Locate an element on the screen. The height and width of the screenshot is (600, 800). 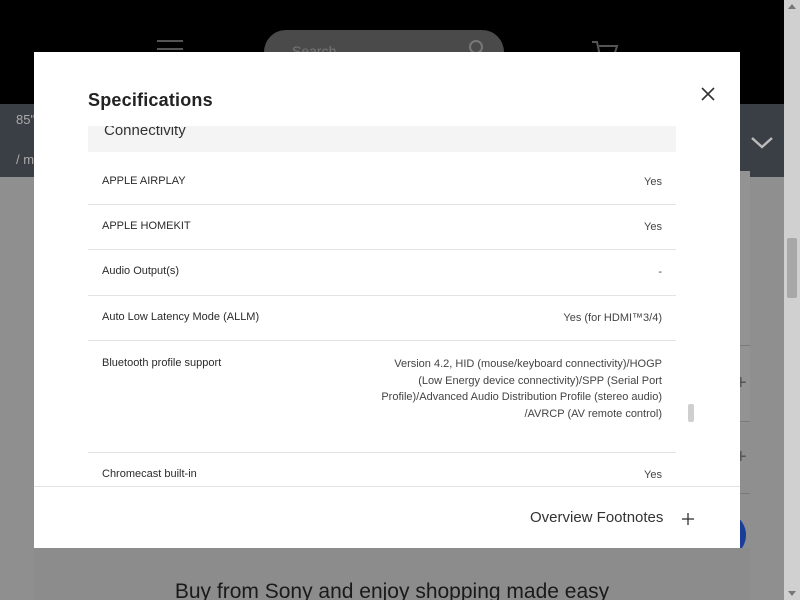
section-title: Connectivity is located at coordinates (145, 132).